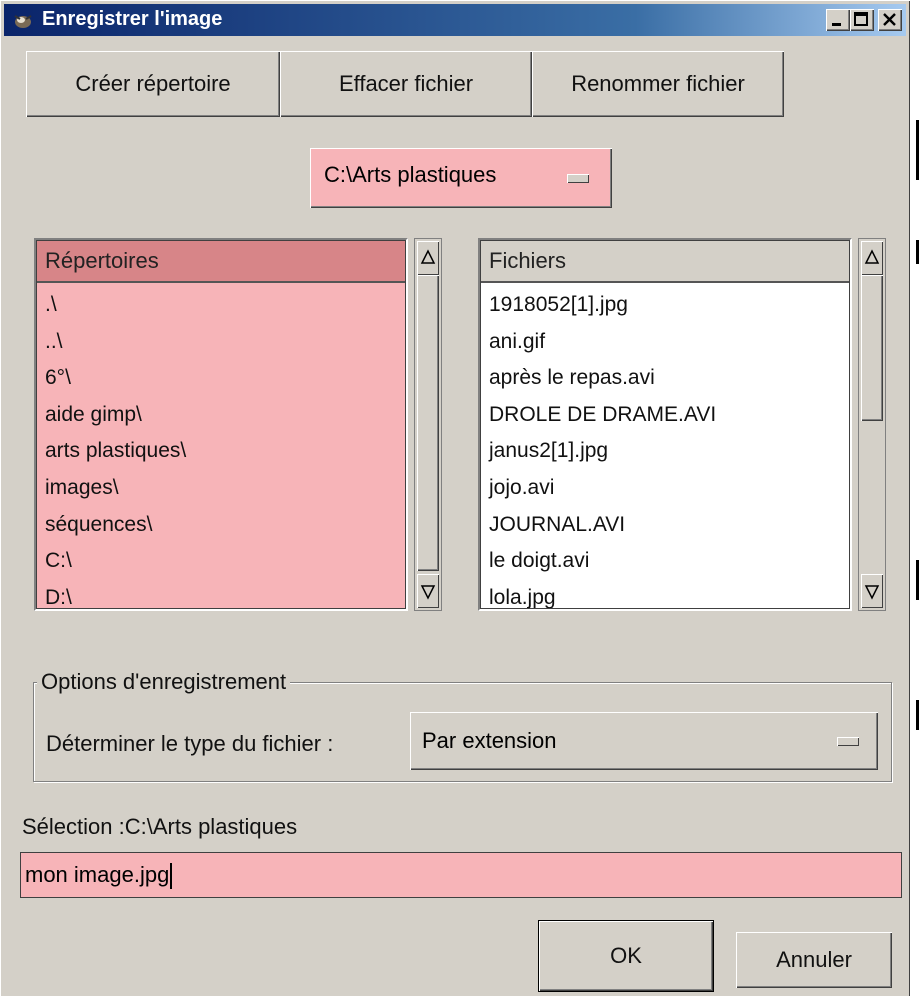 The image size is (919, 996). What do you see at coordinates (225, 561) in the screenshot?
I see `directory-item: C:\` at bounding box center [225, 561].